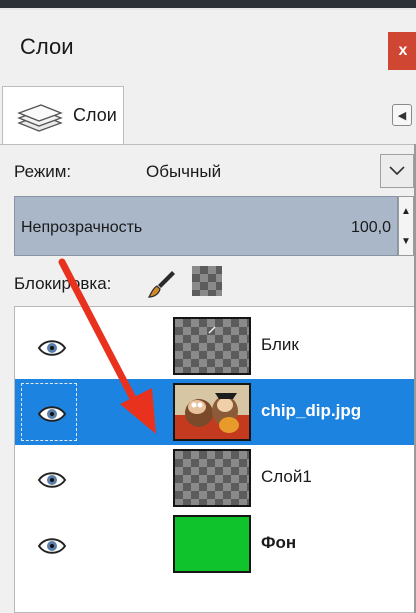  What do you see at coordinates (311, 410) in the screenshot?
I see `layer-name: chip_dip.jpg` at bounding box center [311, 410].